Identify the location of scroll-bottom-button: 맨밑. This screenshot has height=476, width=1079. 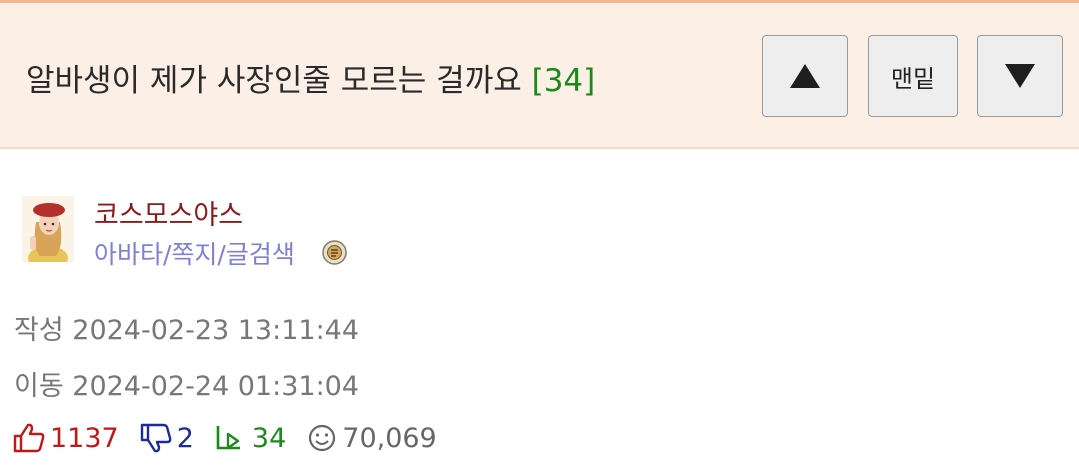
(913, 76).